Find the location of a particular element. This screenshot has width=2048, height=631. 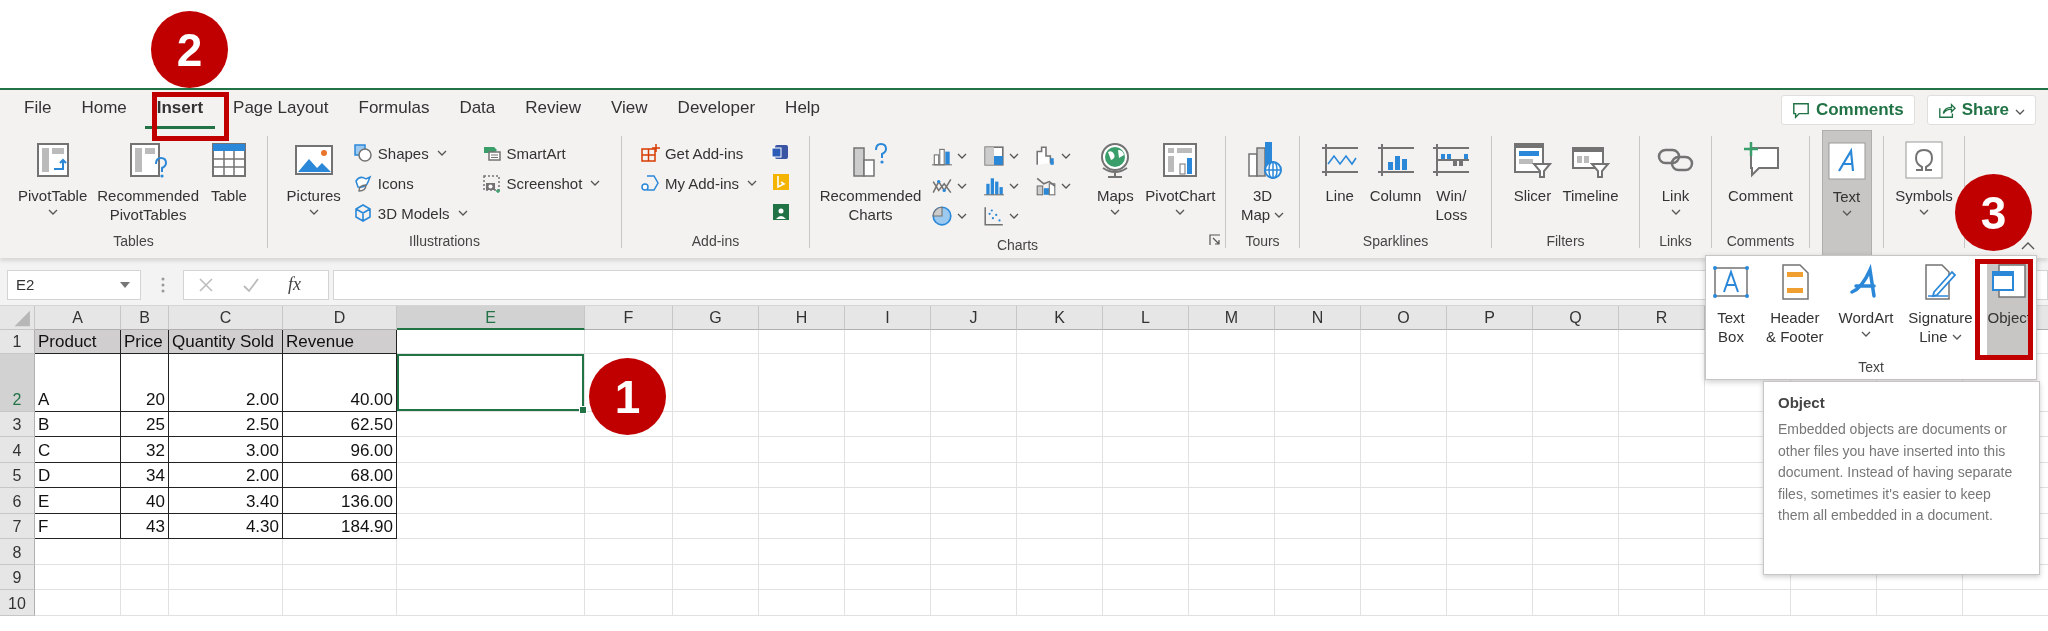

check-icon is located at coordinates (251, 284).